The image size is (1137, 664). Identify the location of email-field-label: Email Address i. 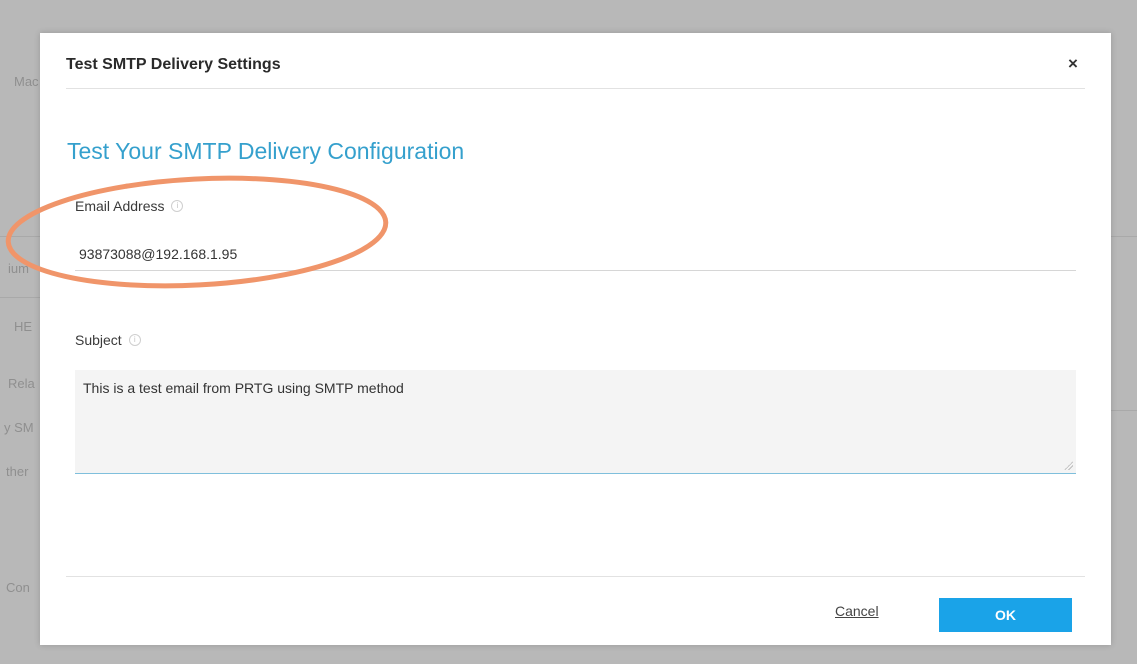
(129, 206).